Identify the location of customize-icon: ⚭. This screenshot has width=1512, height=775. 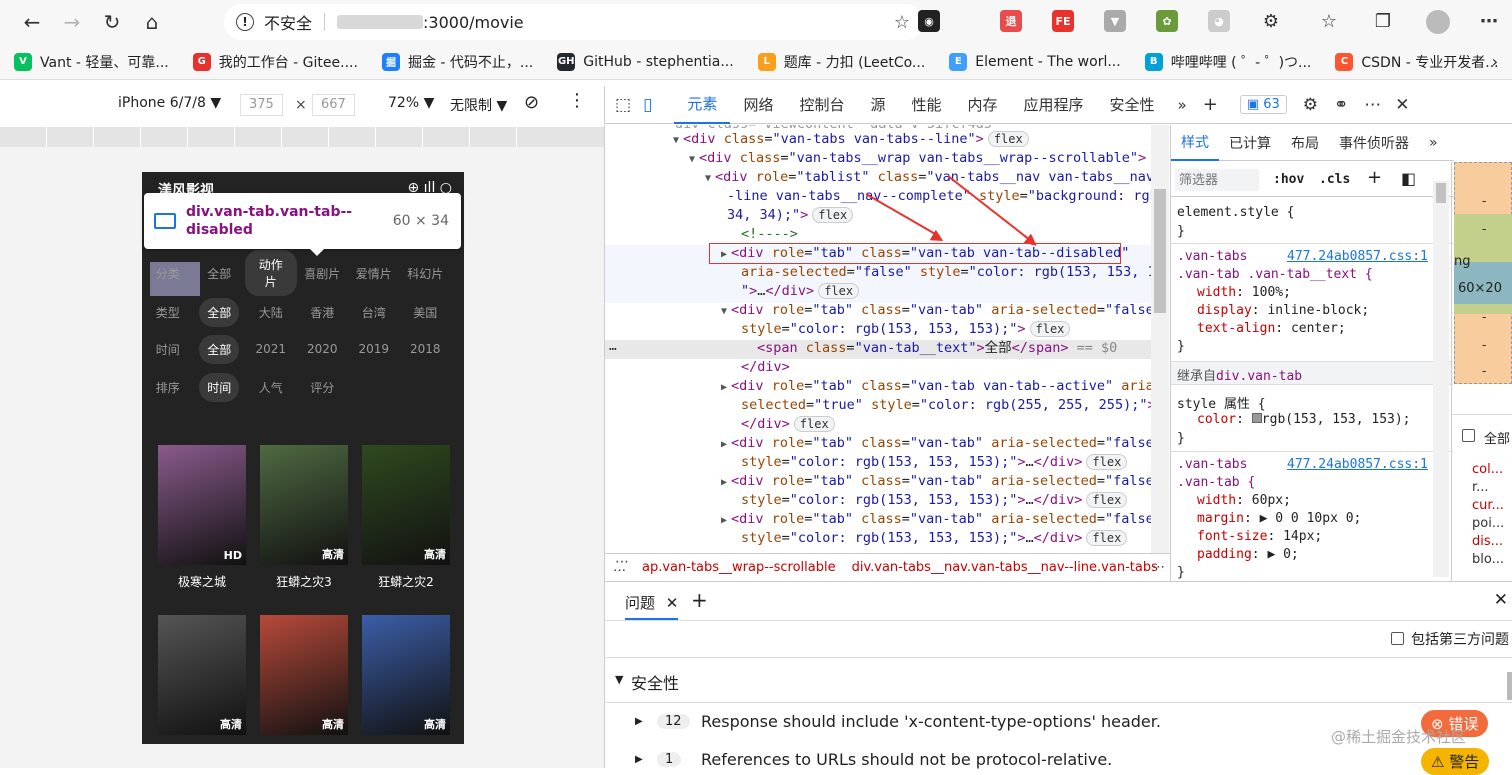
(1341, 105).